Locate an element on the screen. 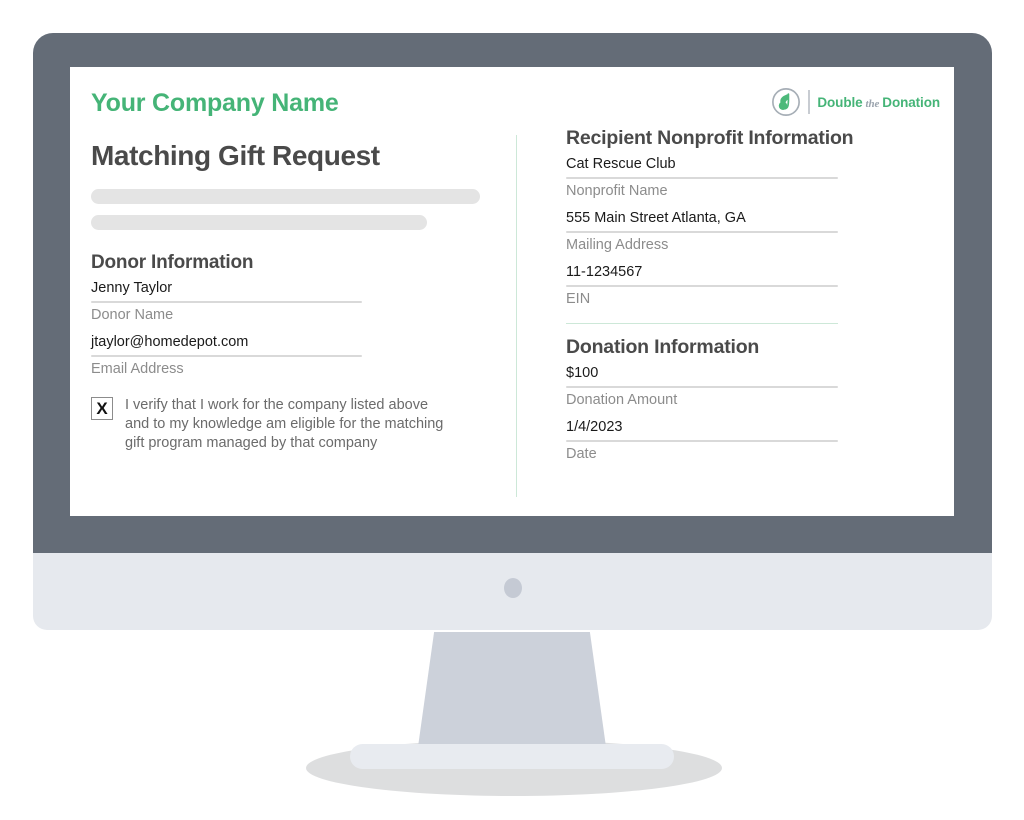  field-donor-name: Jenny Taylor Donor Name is located at coordinates (296, 302).